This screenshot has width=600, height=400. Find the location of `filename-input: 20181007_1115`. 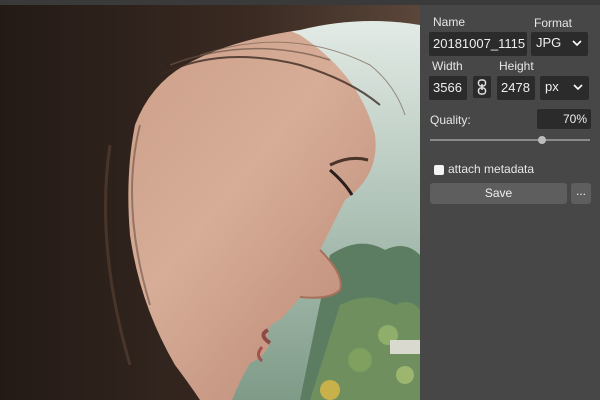

filename-input: 20181007_1115 is located at coordinates (478, 44).